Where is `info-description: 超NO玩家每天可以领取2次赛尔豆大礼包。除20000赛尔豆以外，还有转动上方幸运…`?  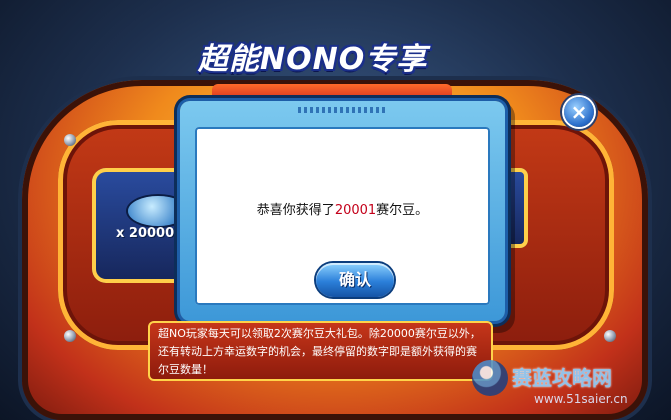
info-description: 超NO玩家每天可以领取2次赛尔豆大礼包。除20000赛尔豆以外，还有转动上方幸运… is located at coordinates (320, 351).